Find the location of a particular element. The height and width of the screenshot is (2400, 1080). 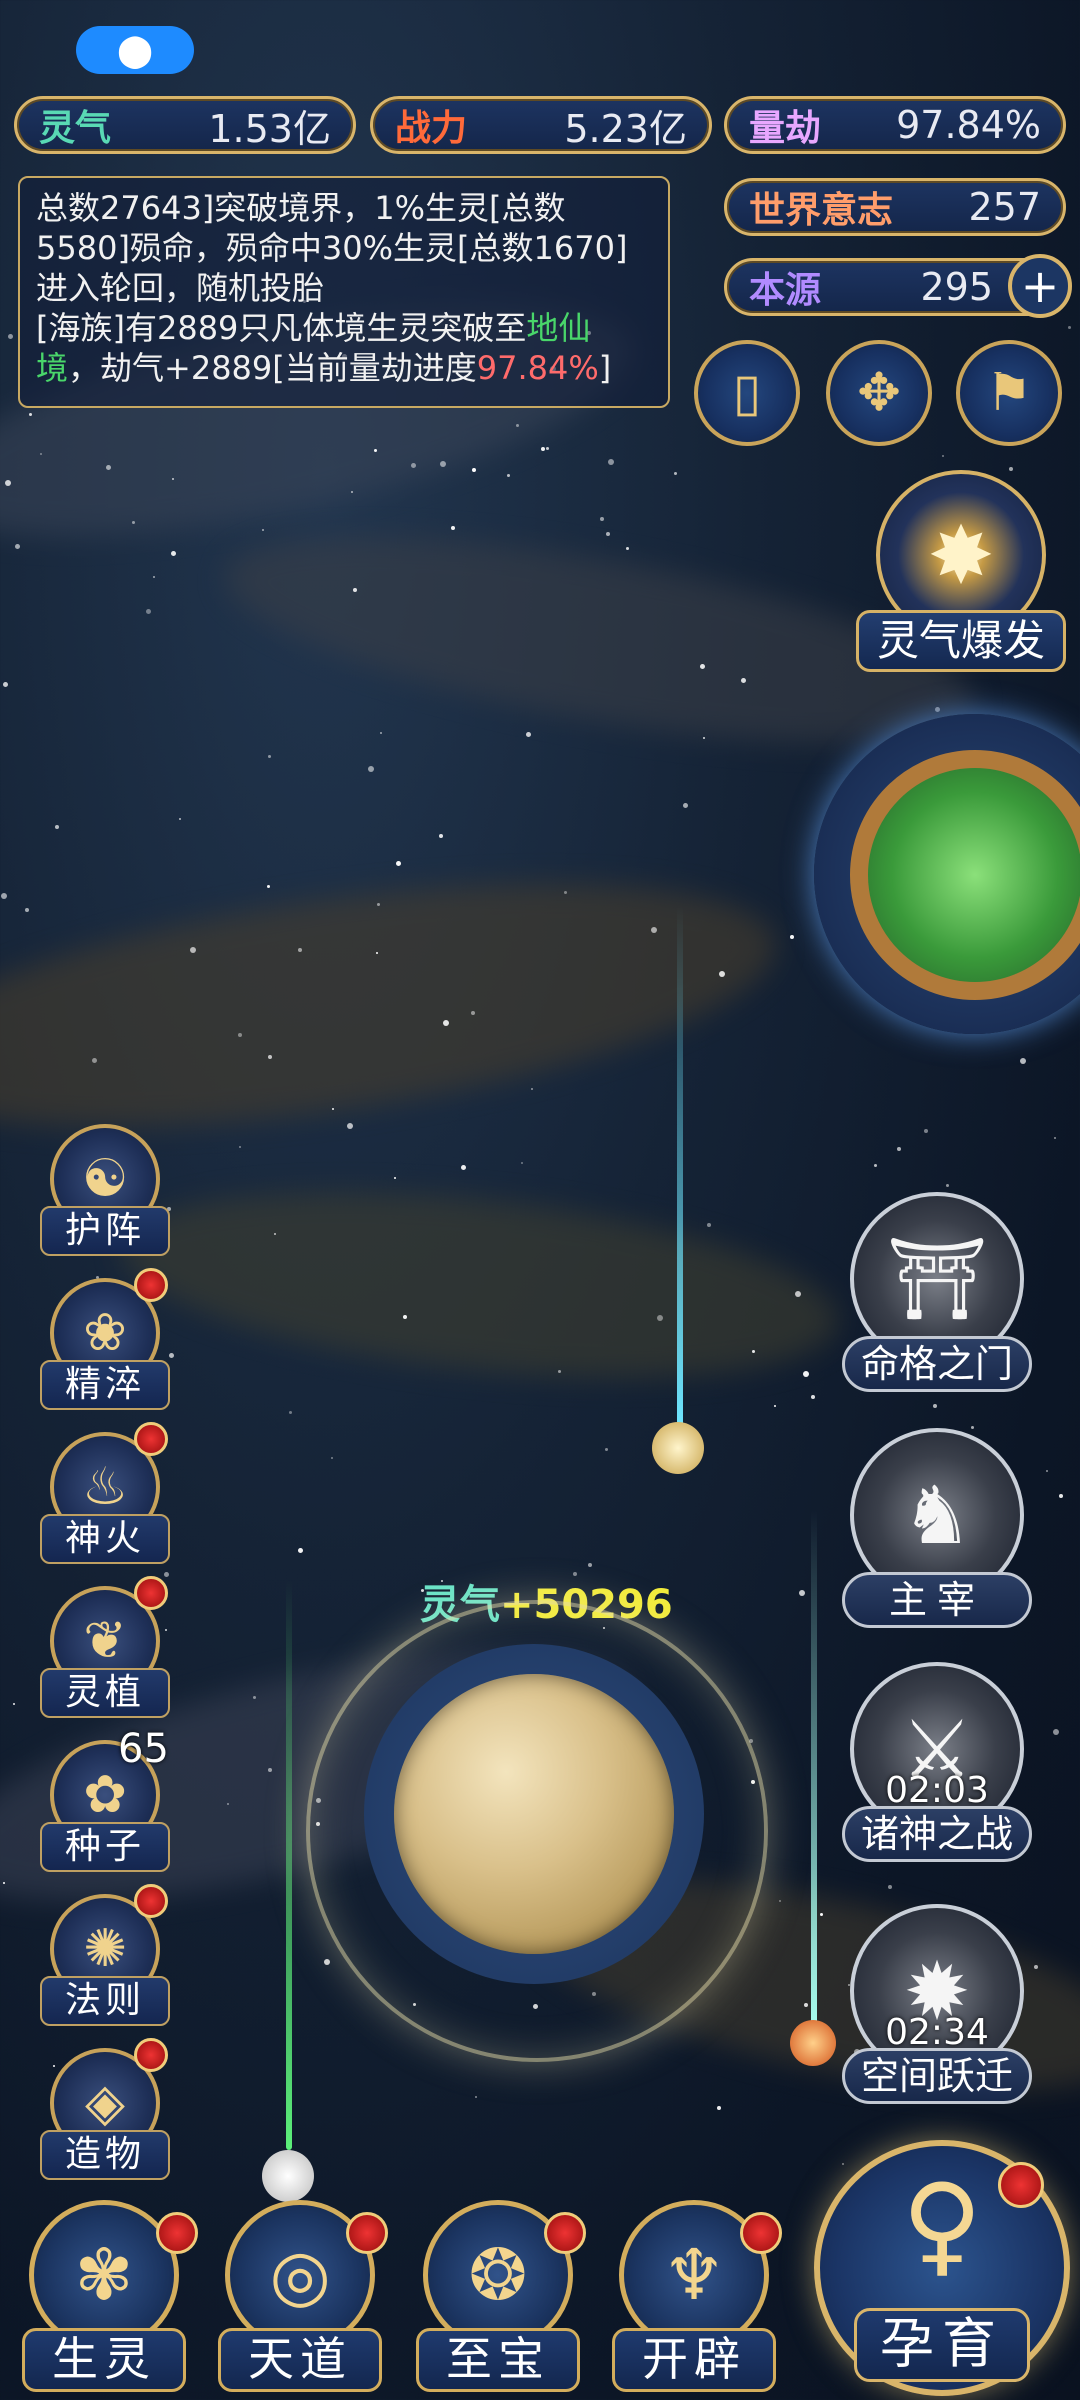

world-orb is located at coordinates (947, 874).